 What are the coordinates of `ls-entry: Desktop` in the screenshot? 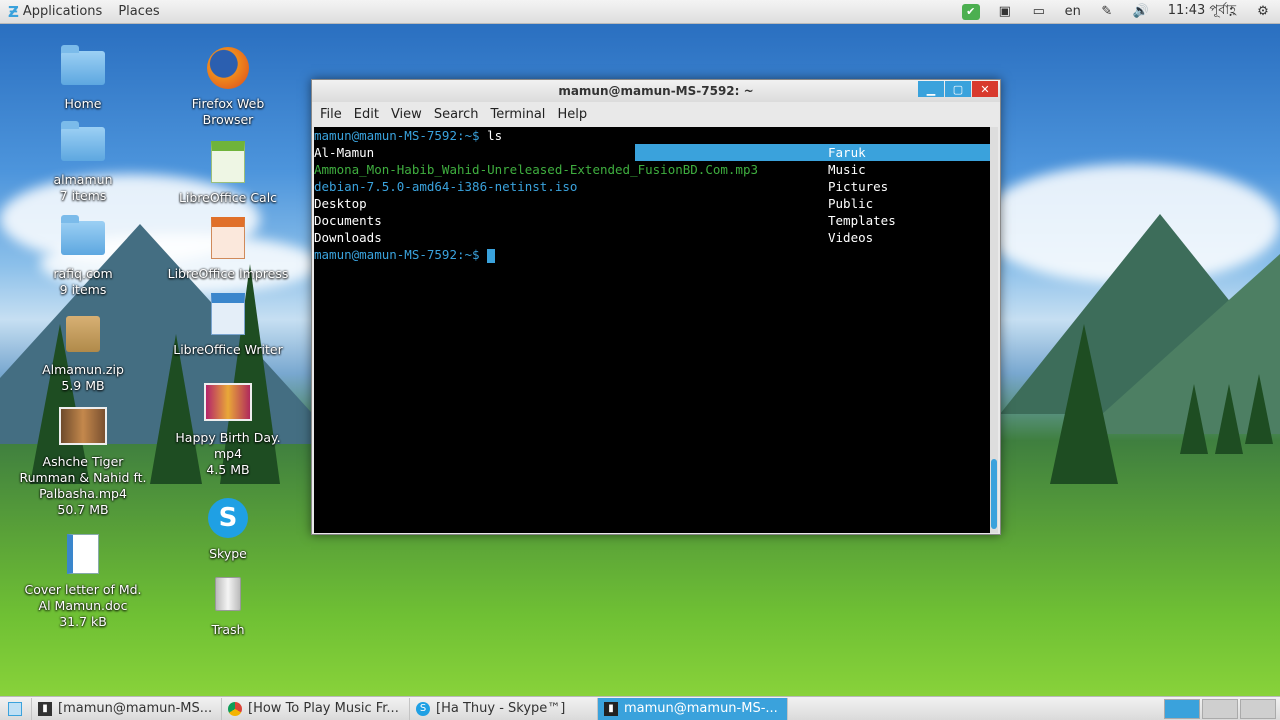 It's located at (340, 203).